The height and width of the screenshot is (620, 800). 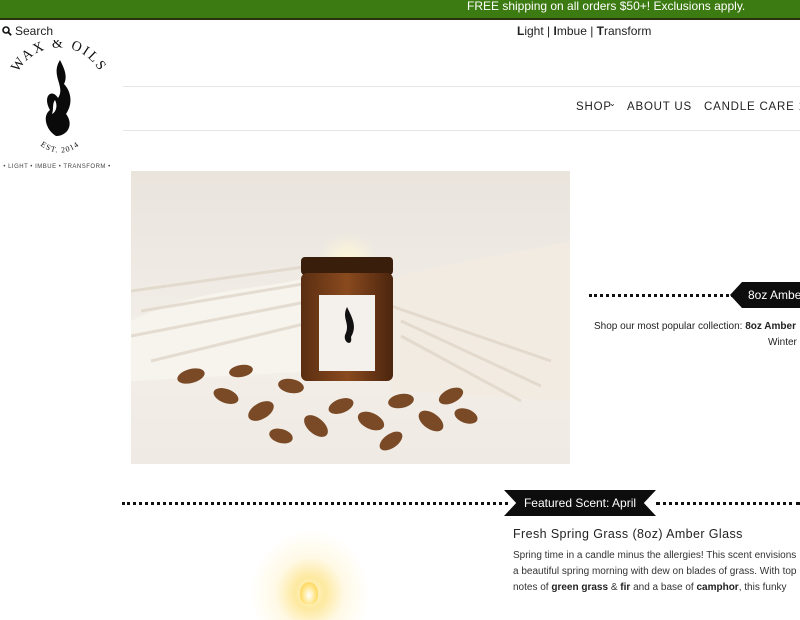 I want to click on candle-glow-image, so click(x=310, y=575).